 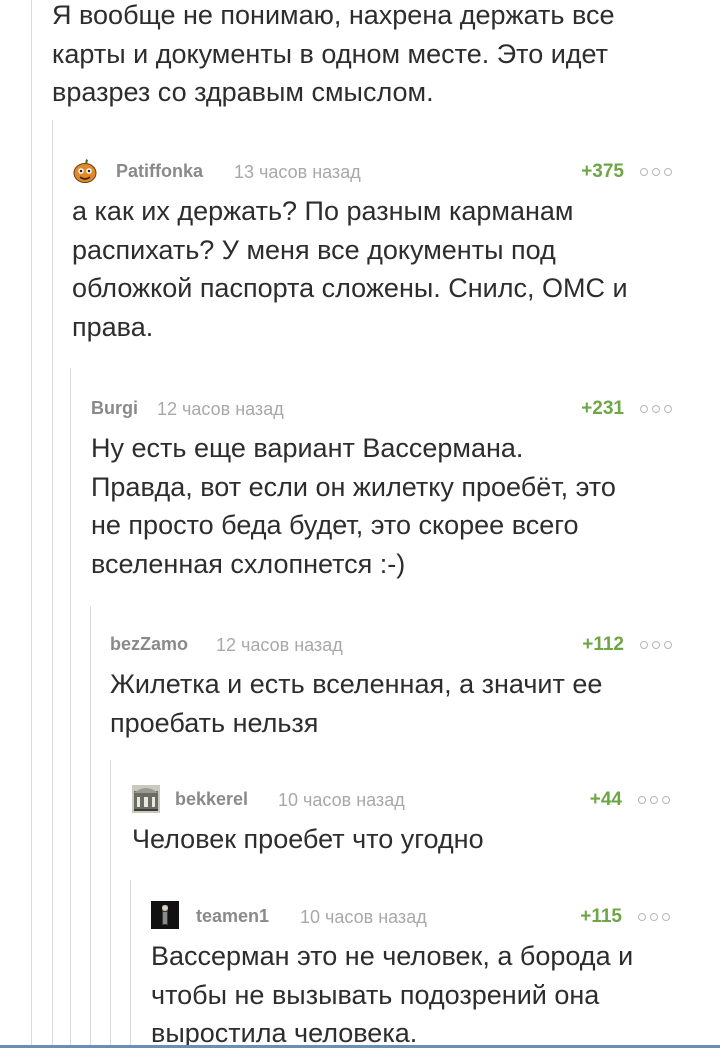 What do you see at coordinates (602, 171) in the screenshot?
I see `comment-rating: +375` at bounding box center [602, 171].